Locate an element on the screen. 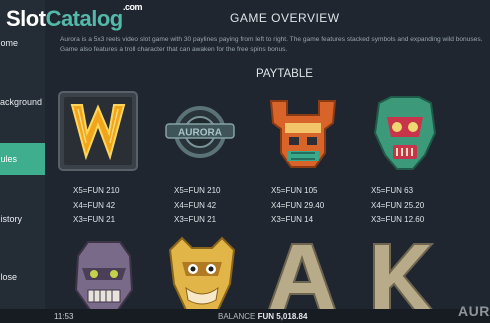 Image resolution: width=490 pixels, height=323 pixels. paytable-title: PAYTABLE is located at coordinates (284, 74).